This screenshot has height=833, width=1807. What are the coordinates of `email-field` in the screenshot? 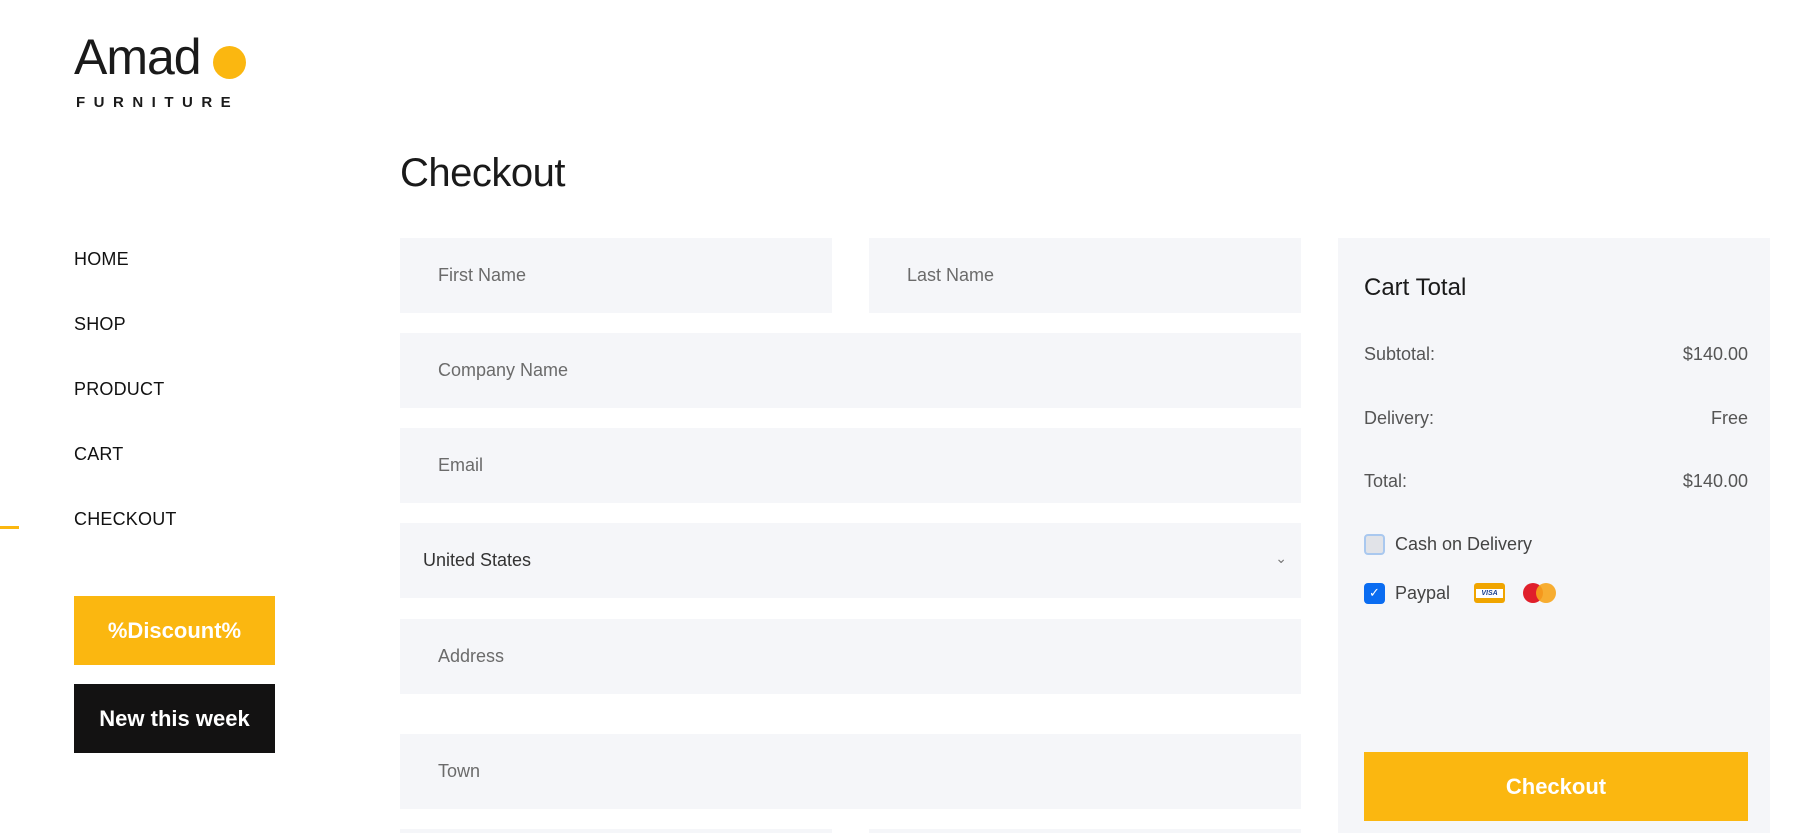 It's located at (850, 465).